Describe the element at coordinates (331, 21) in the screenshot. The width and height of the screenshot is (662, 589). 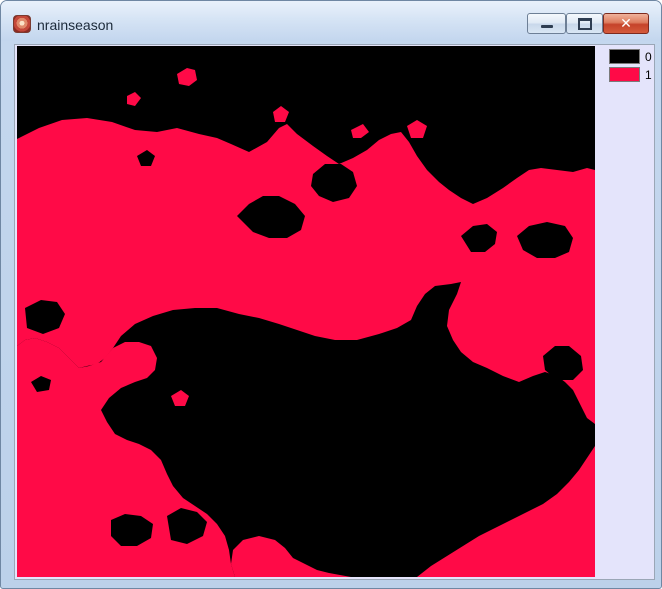
I see `title-bar: nrainseason ✕` at that location.